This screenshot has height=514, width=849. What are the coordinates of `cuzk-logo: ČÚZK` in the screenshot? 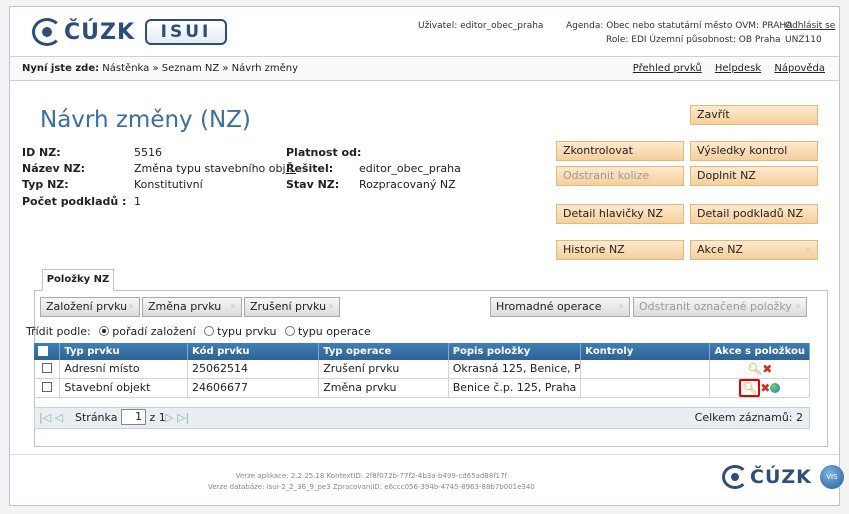 It's located at (83, 32).